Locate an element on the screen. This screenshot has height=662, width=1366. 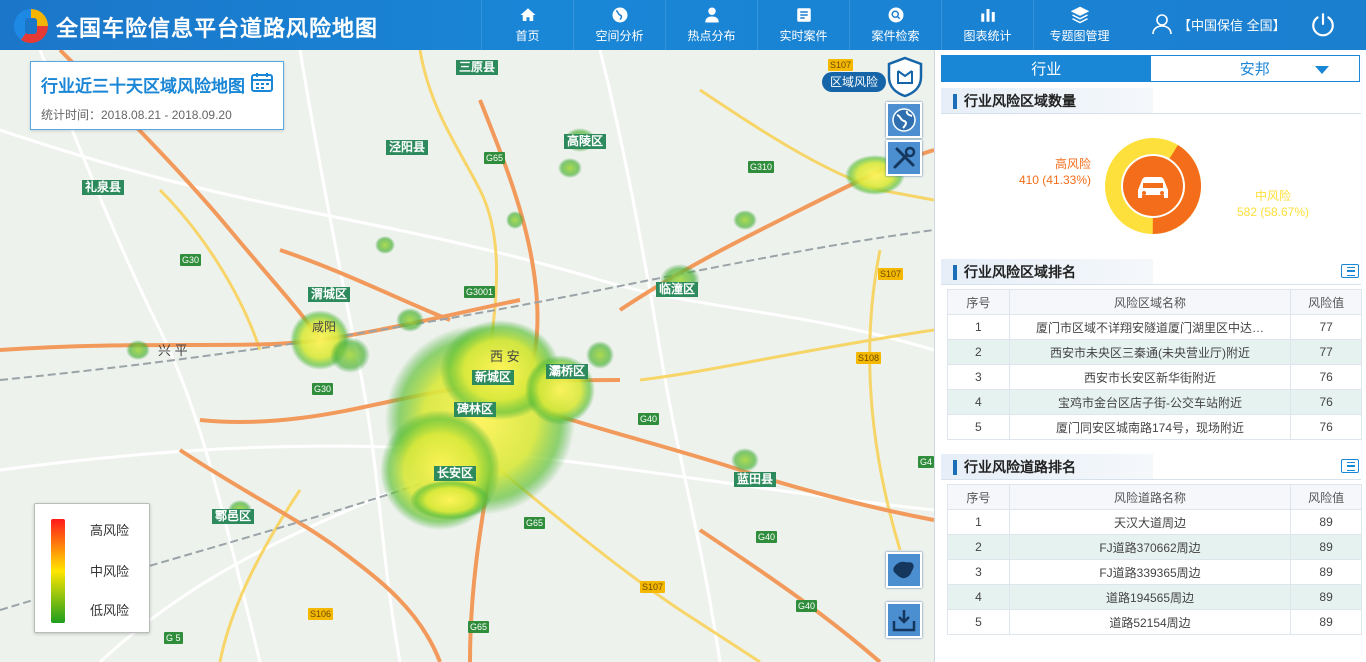
globe-tool-button is located at coordinates (904, 120).